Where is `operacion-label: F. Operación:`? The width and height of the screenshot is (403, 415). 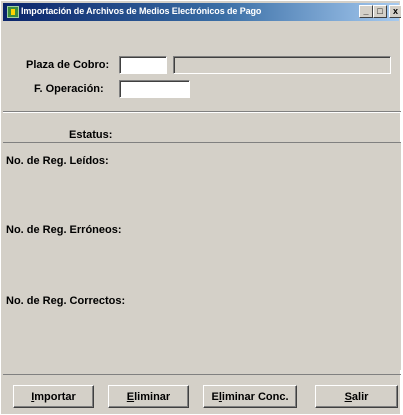 operacion-label: F. Operación: is located at coordinates (69, 89).